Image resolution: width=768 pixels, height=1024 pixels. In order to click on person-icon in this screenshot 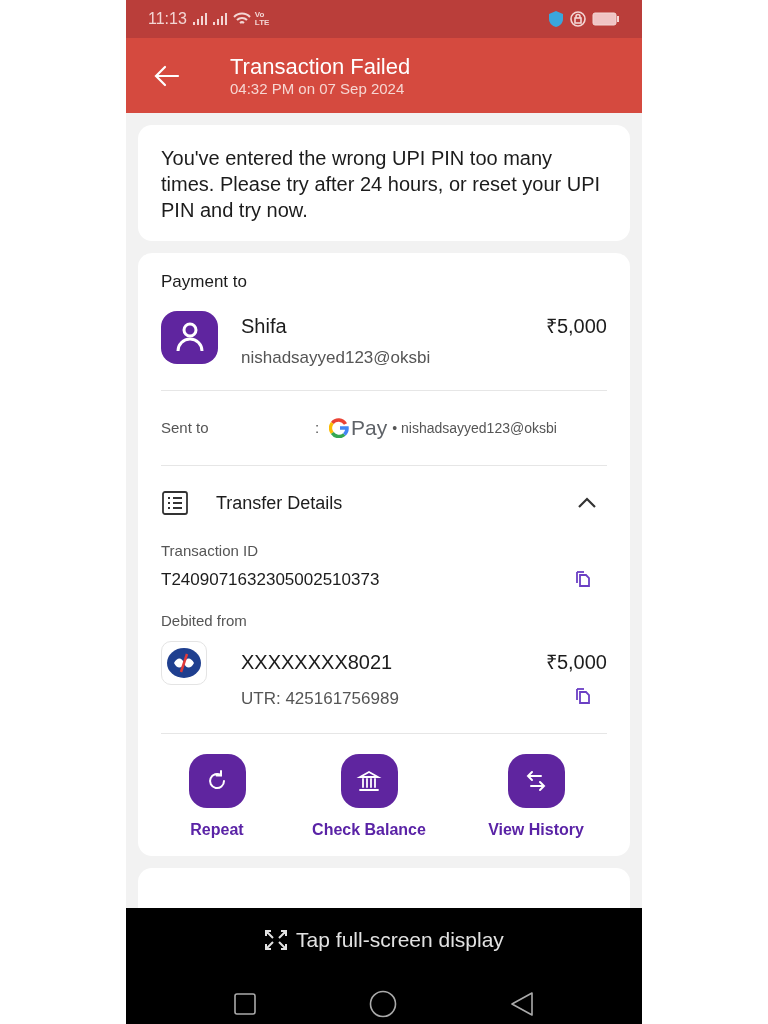, I will do `click(189, 337)`.